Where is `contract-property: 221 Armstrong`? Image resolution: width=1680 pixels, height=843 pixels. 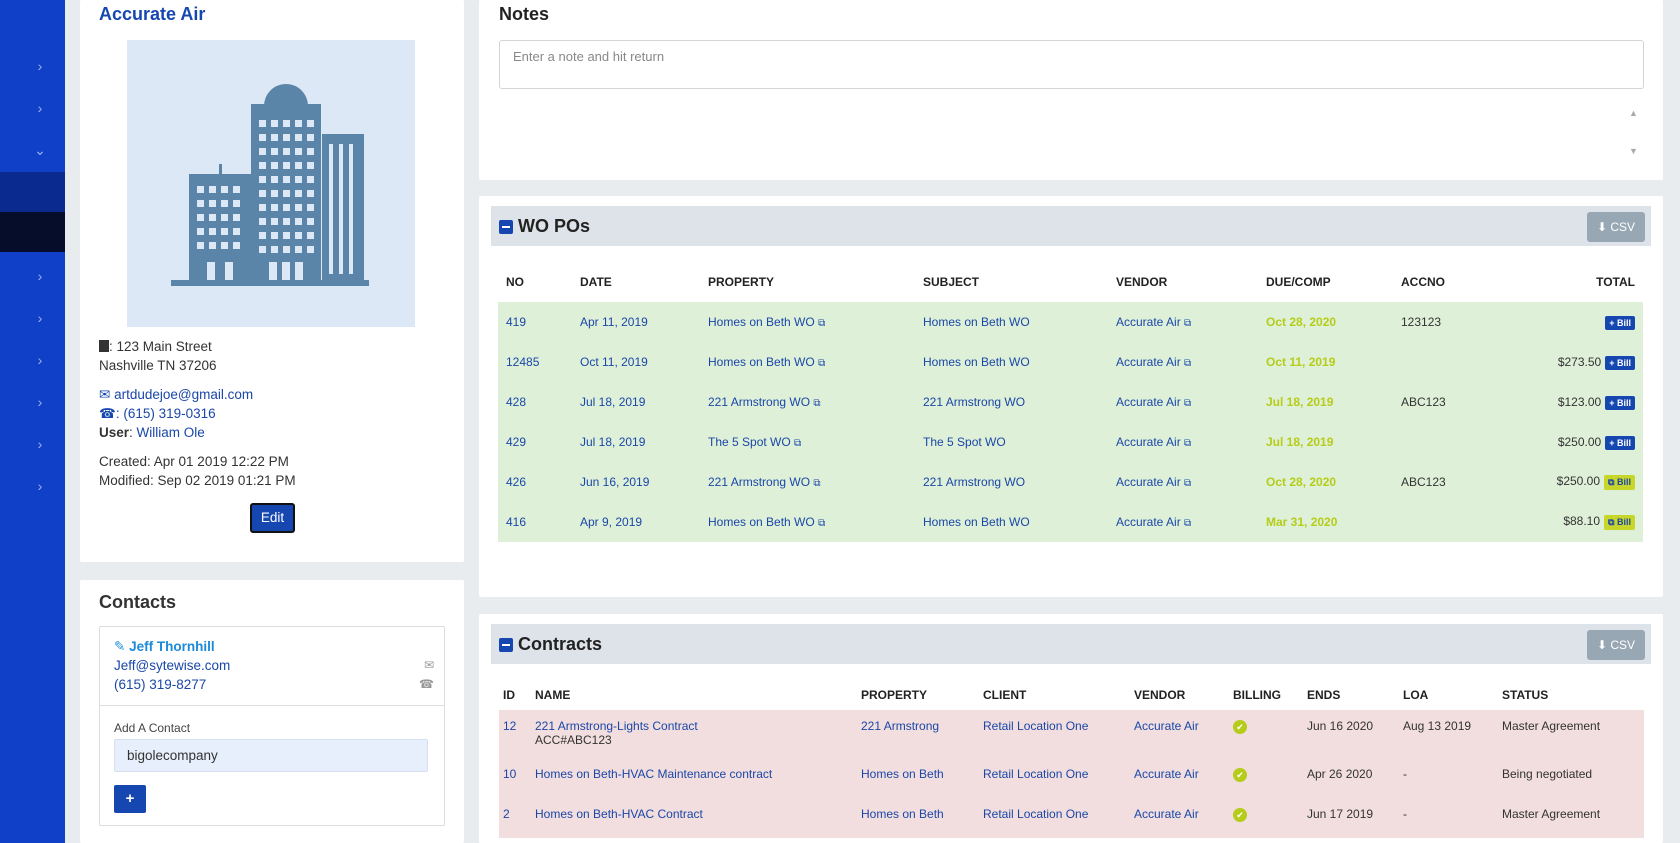
contract-property: 221 Armstrong is located at coordinates (914, 734).